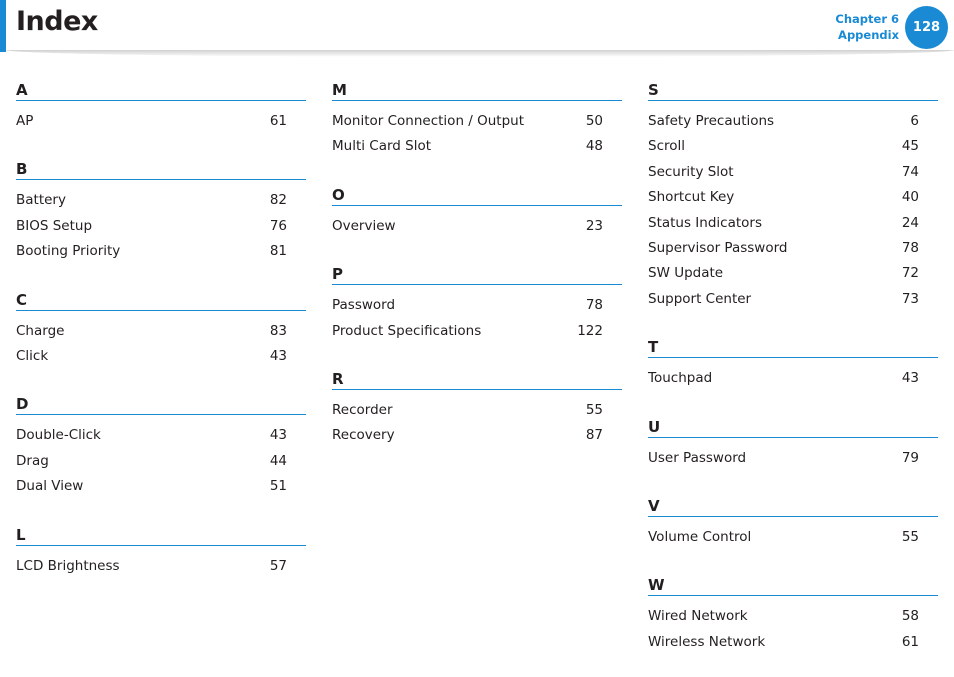 This screenshot has height=677, width=954. I want to click on index-page-link: 73, so click(908, 299).